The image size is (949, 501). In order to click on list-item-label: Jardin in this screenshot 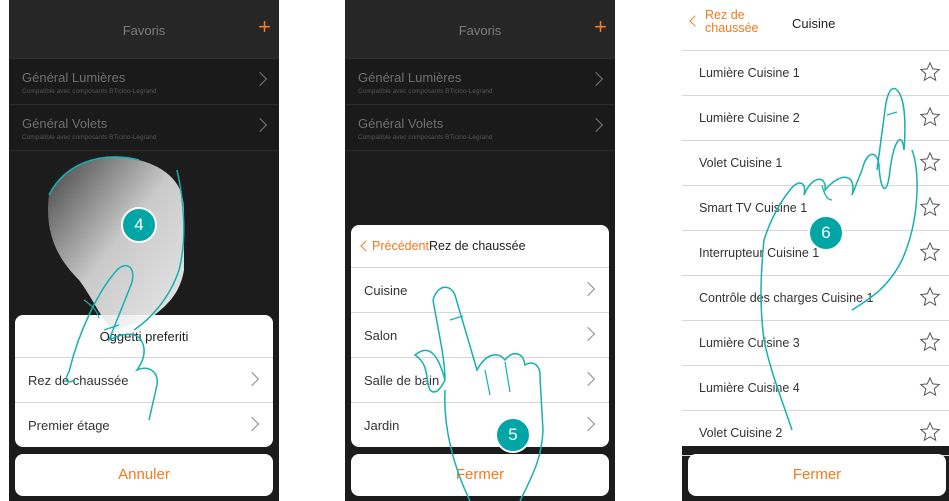, I will do `click(382, 425)`.